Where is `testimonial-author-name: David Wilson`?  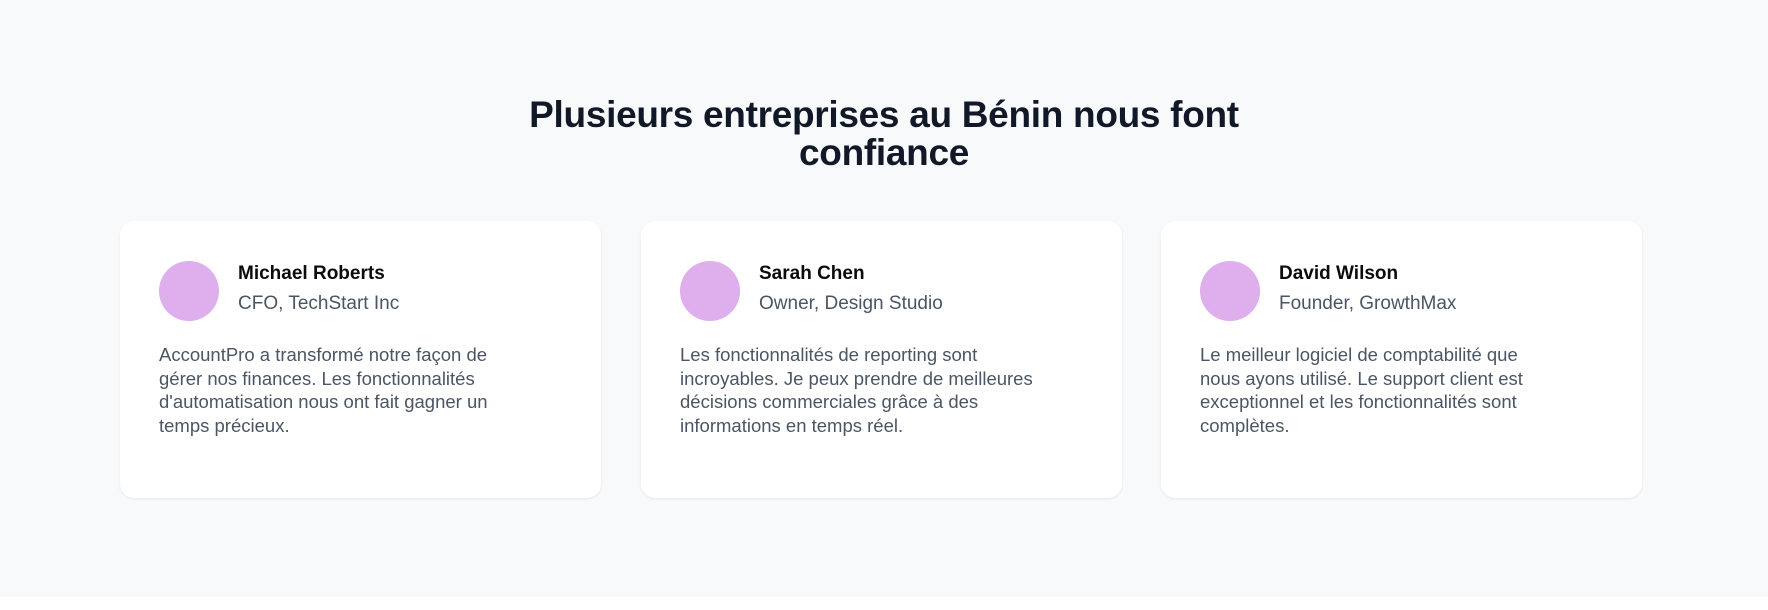
testimonial-author-name: David Wilson is located at coordinates (1339, 273).